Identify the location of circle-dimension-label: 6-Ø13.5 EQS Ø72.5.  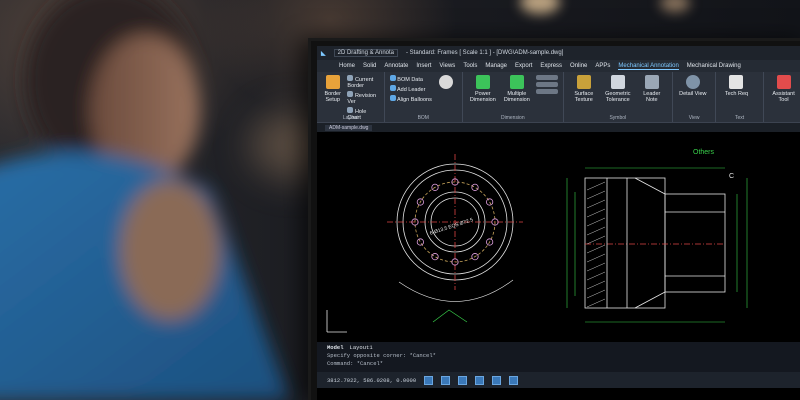
(451, 227).